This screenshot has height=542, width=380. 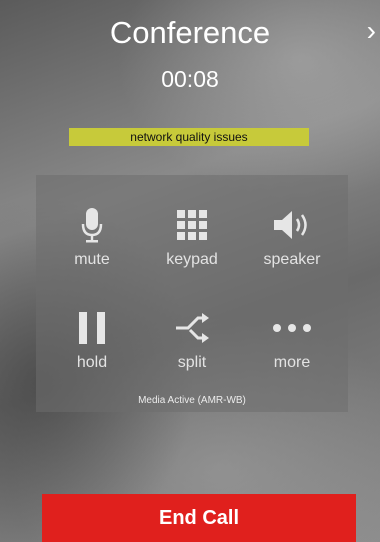 I want to click on network-quality-banner: network quality issues, so click(x=189, y=137).